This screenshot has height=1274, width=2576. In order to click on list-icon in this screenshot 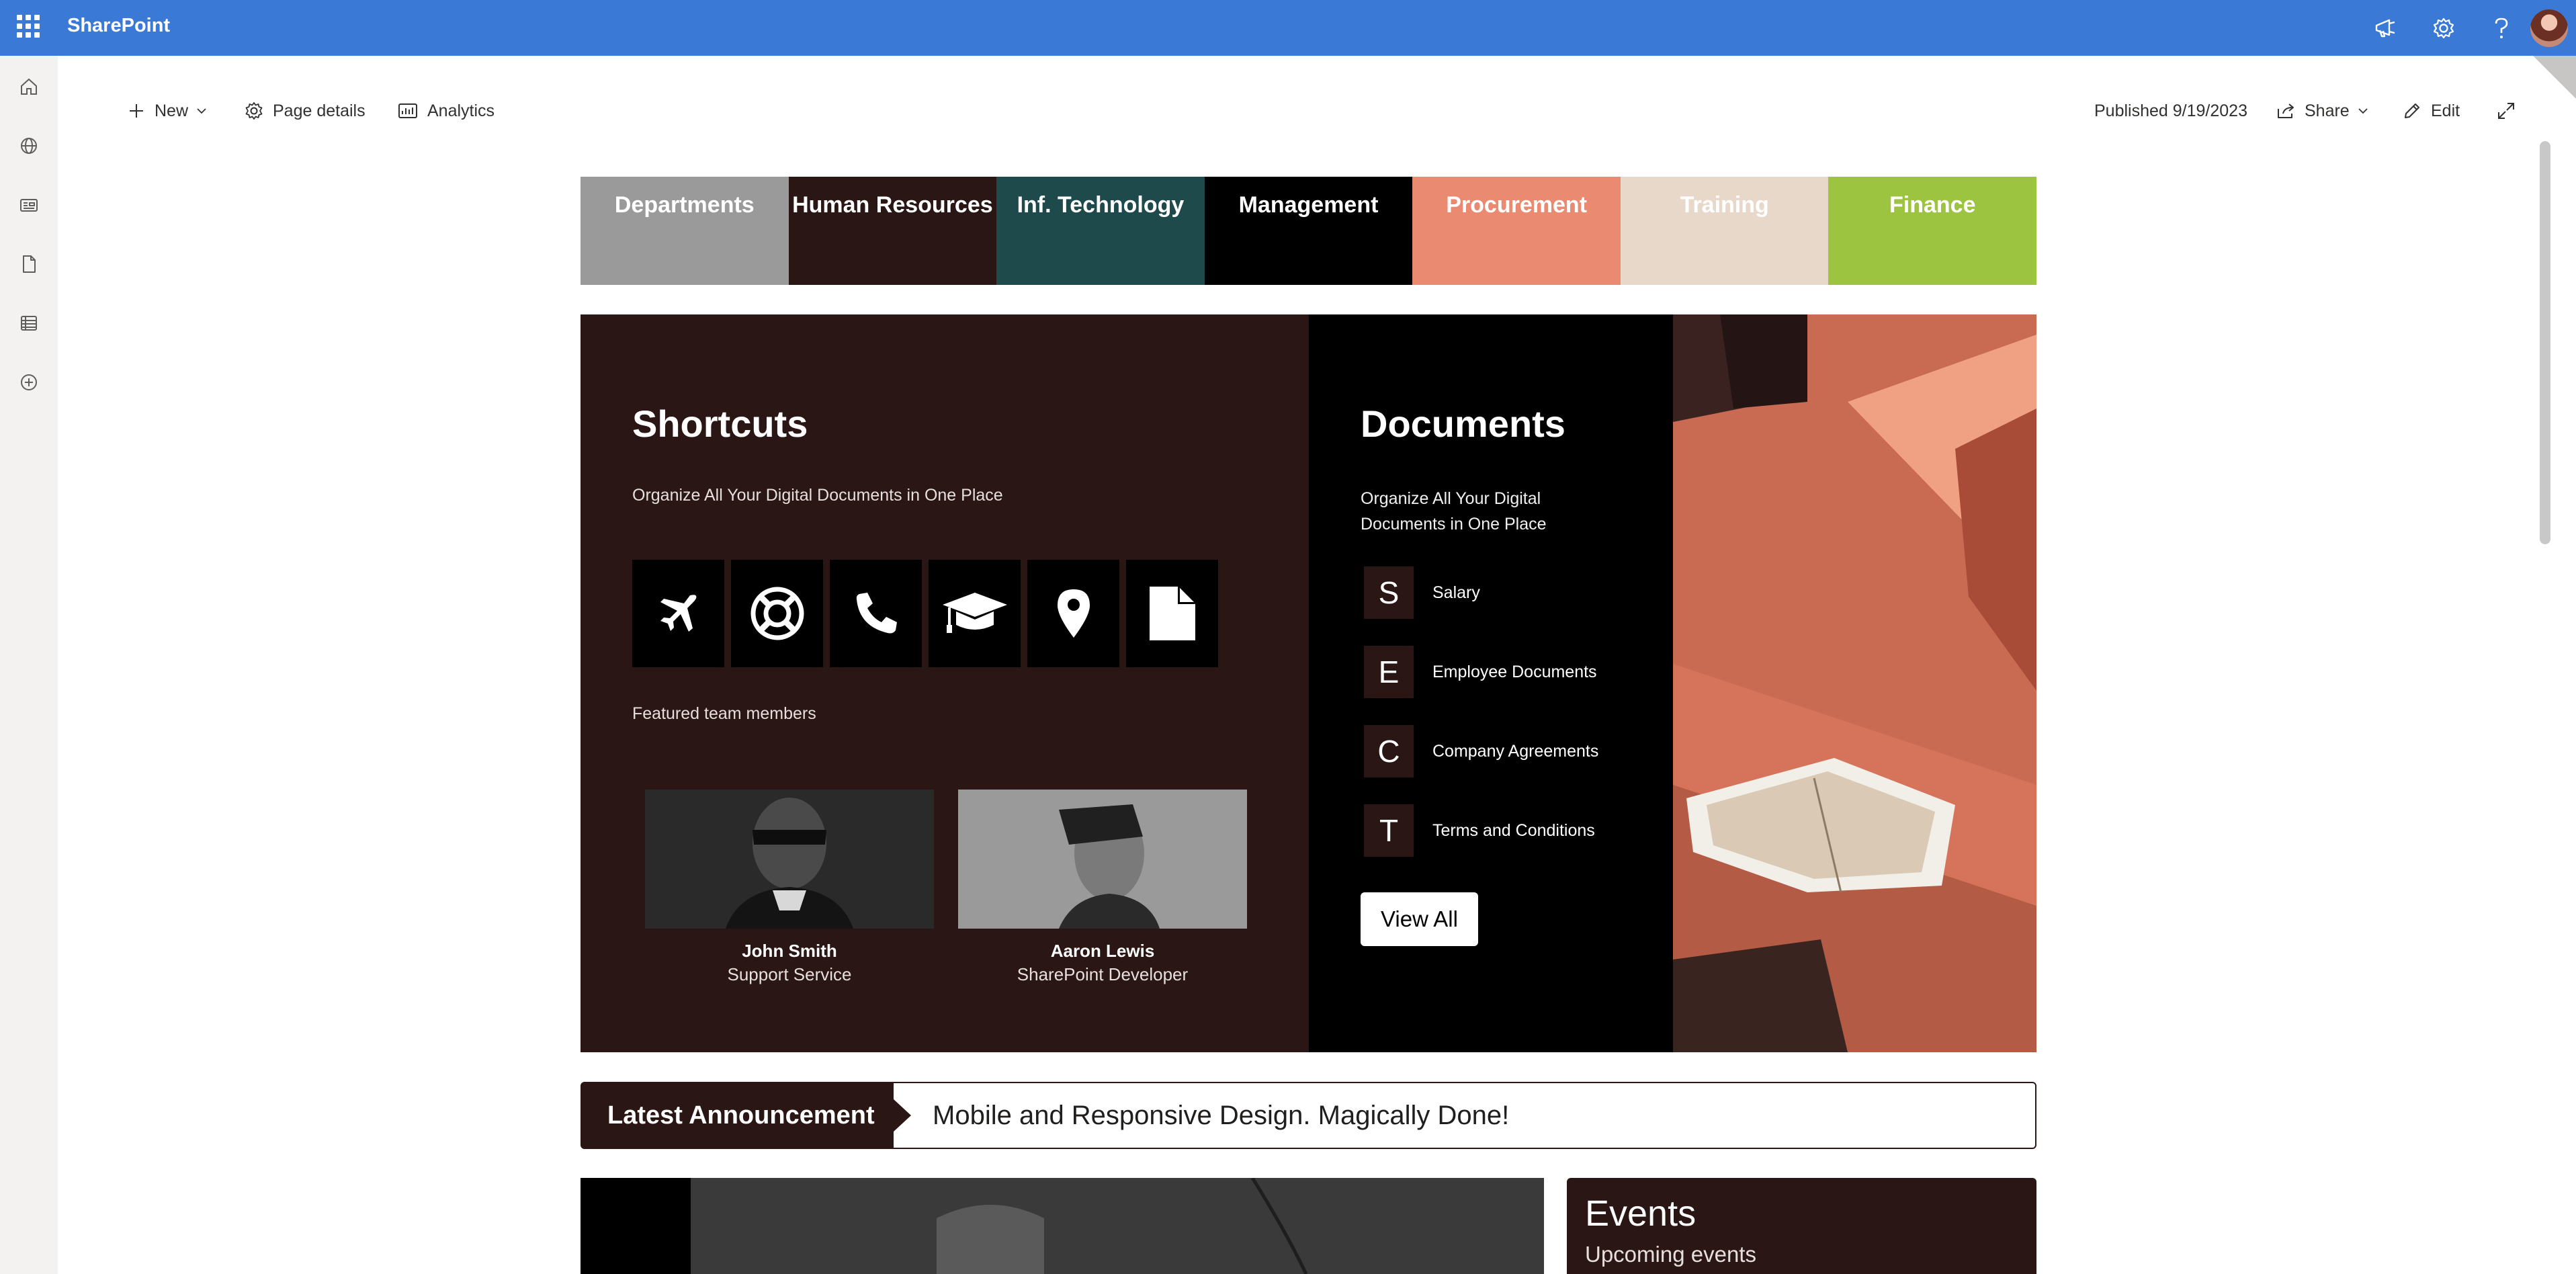, I will do `click(29, 323)`.